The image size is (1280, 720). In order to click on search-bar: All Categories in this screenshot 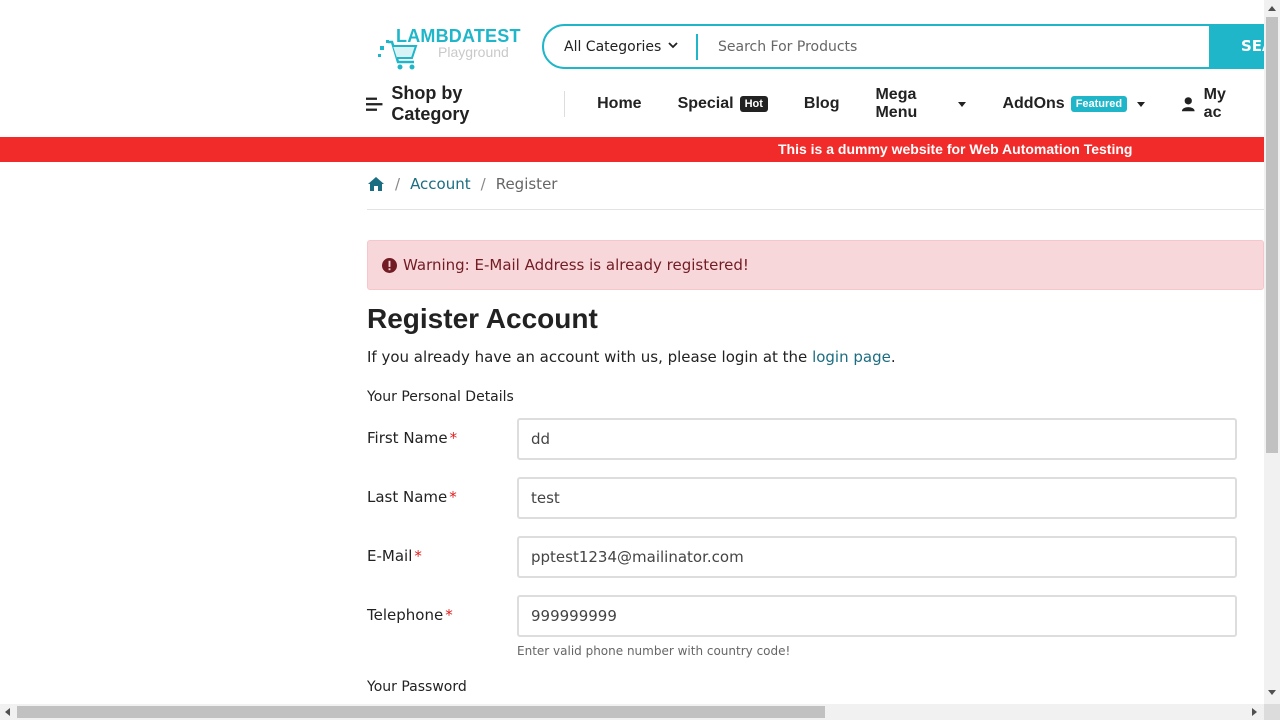, I will do `click(911, 46)`.